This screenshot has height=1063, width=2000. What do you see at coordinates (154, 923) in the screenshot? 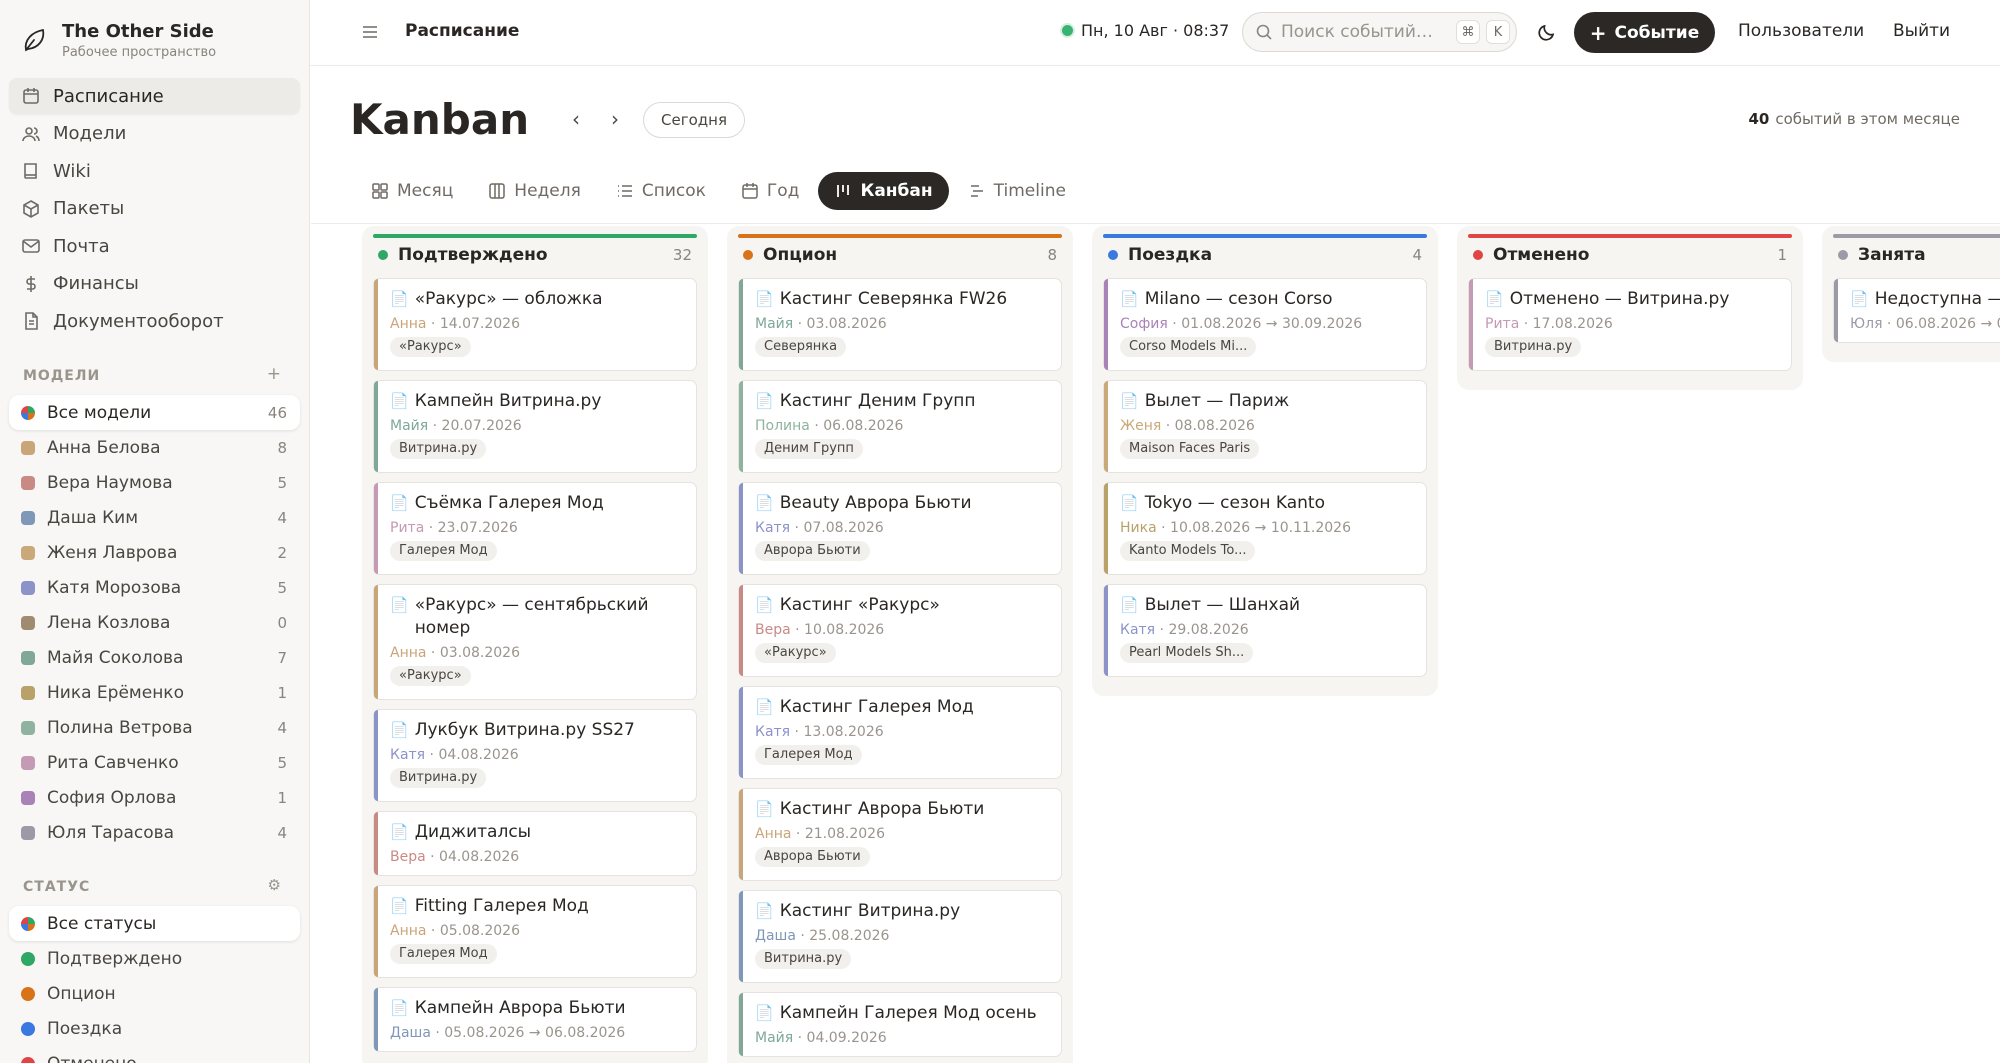
I see `all-statuses-filter: Все статусы` at bounding box center [154, 923].